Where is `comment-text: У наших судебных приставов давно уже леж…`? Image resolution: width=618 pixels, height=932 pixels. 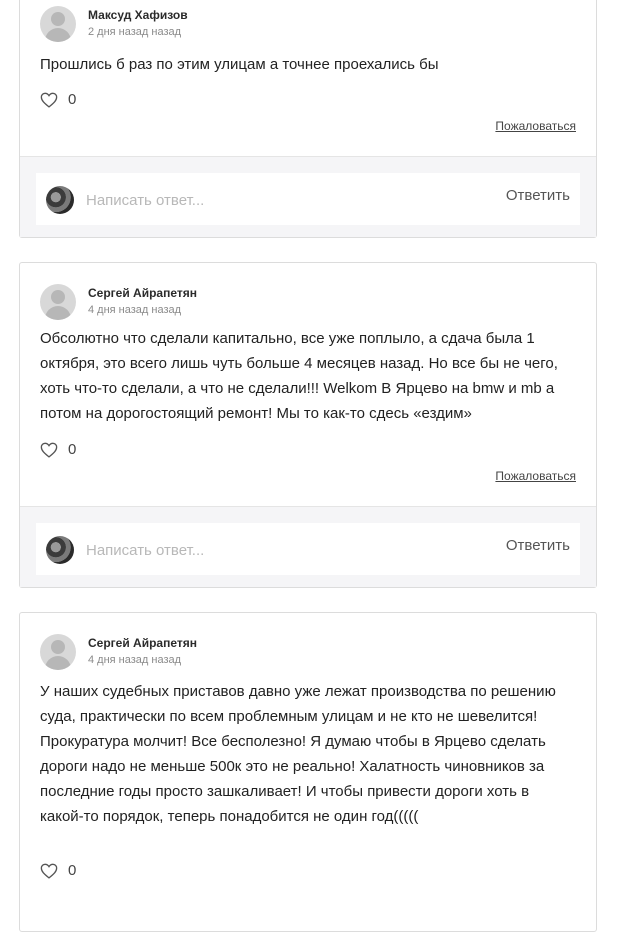
comment-text: У наших судебных приставов давно уже леж… is located at coordinates (298, 754).